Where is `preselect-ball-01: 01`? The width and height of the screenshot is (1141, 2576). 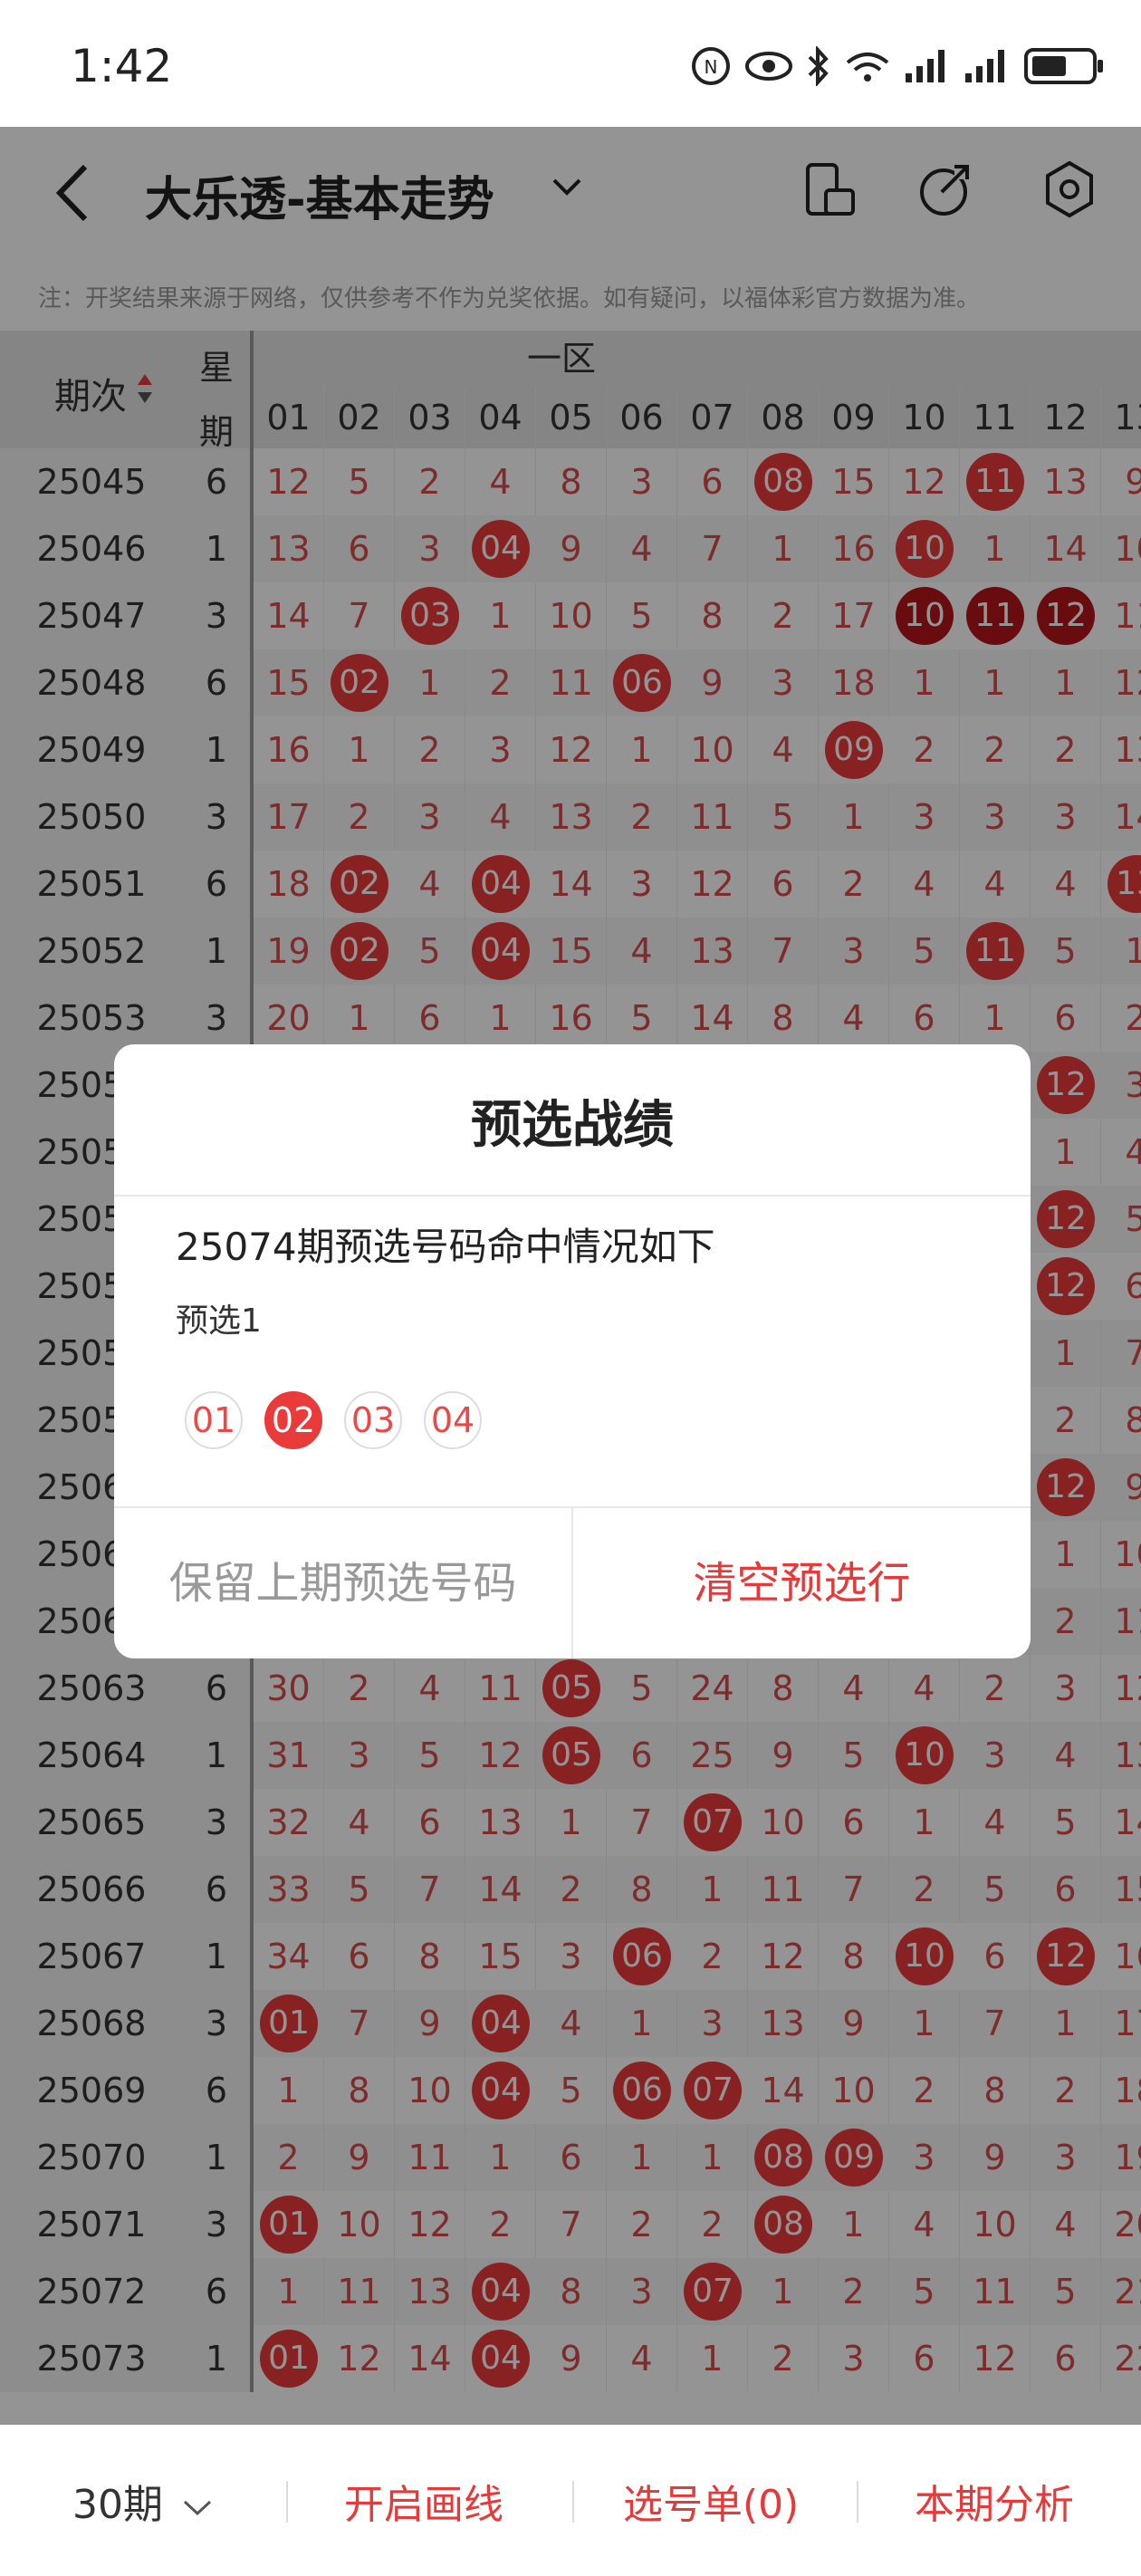
preselect-ball-01: 01 is located at coordinates (214, 1420).